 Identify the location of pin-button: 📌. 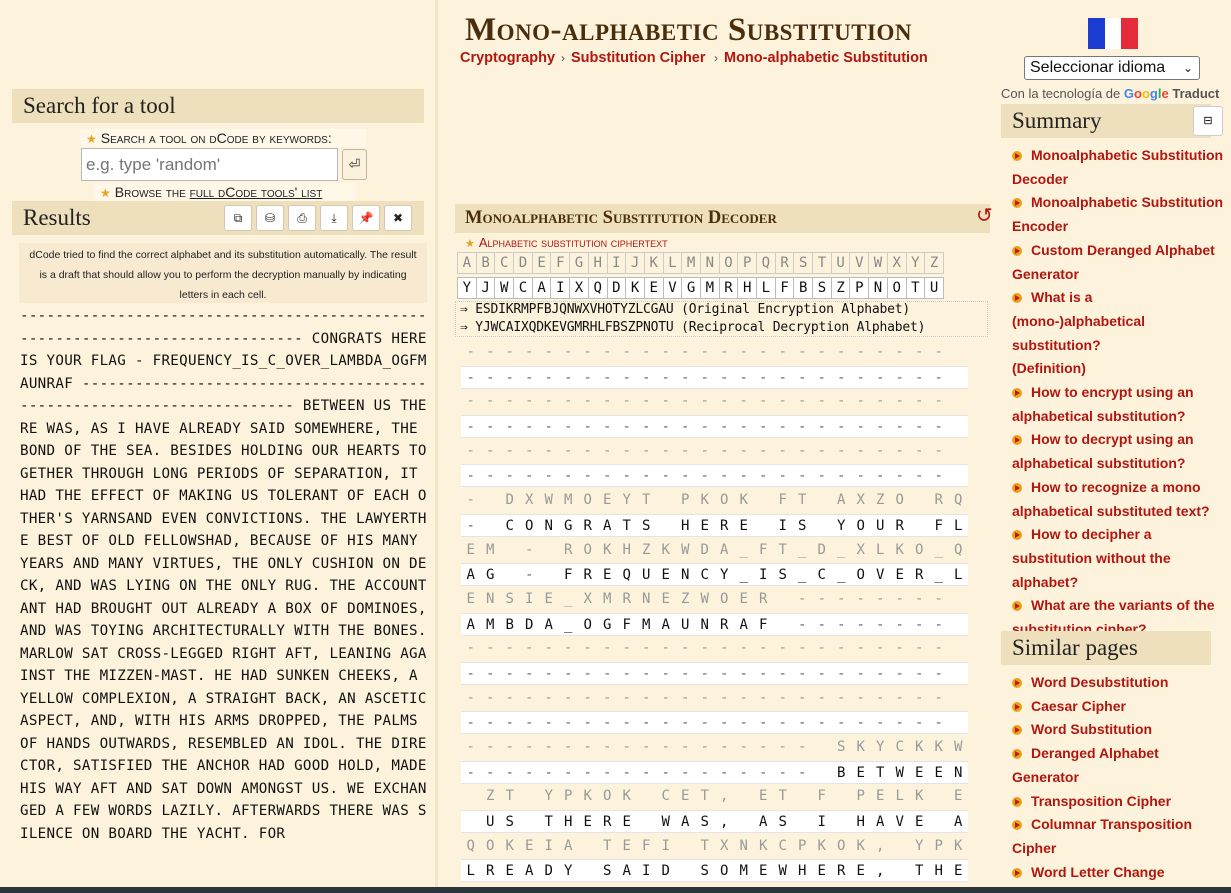
(366, 218).